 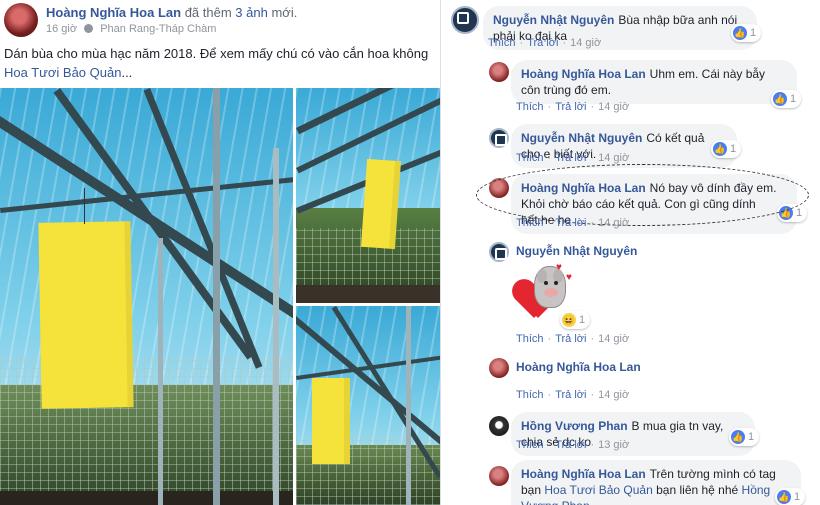 What do you see at coordinates (62, 72) in the screenshot?
I see `post-text-link: Hoa Tươi Bảo Quản` at bounding box center [62, 72].